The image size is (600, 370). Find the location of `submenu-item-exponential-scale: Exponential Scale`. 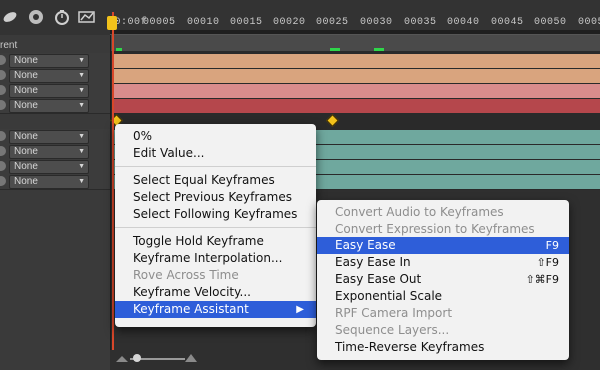

submenu-item-exponential-scale: Exponential Scale is located at coordinates (443, 296).